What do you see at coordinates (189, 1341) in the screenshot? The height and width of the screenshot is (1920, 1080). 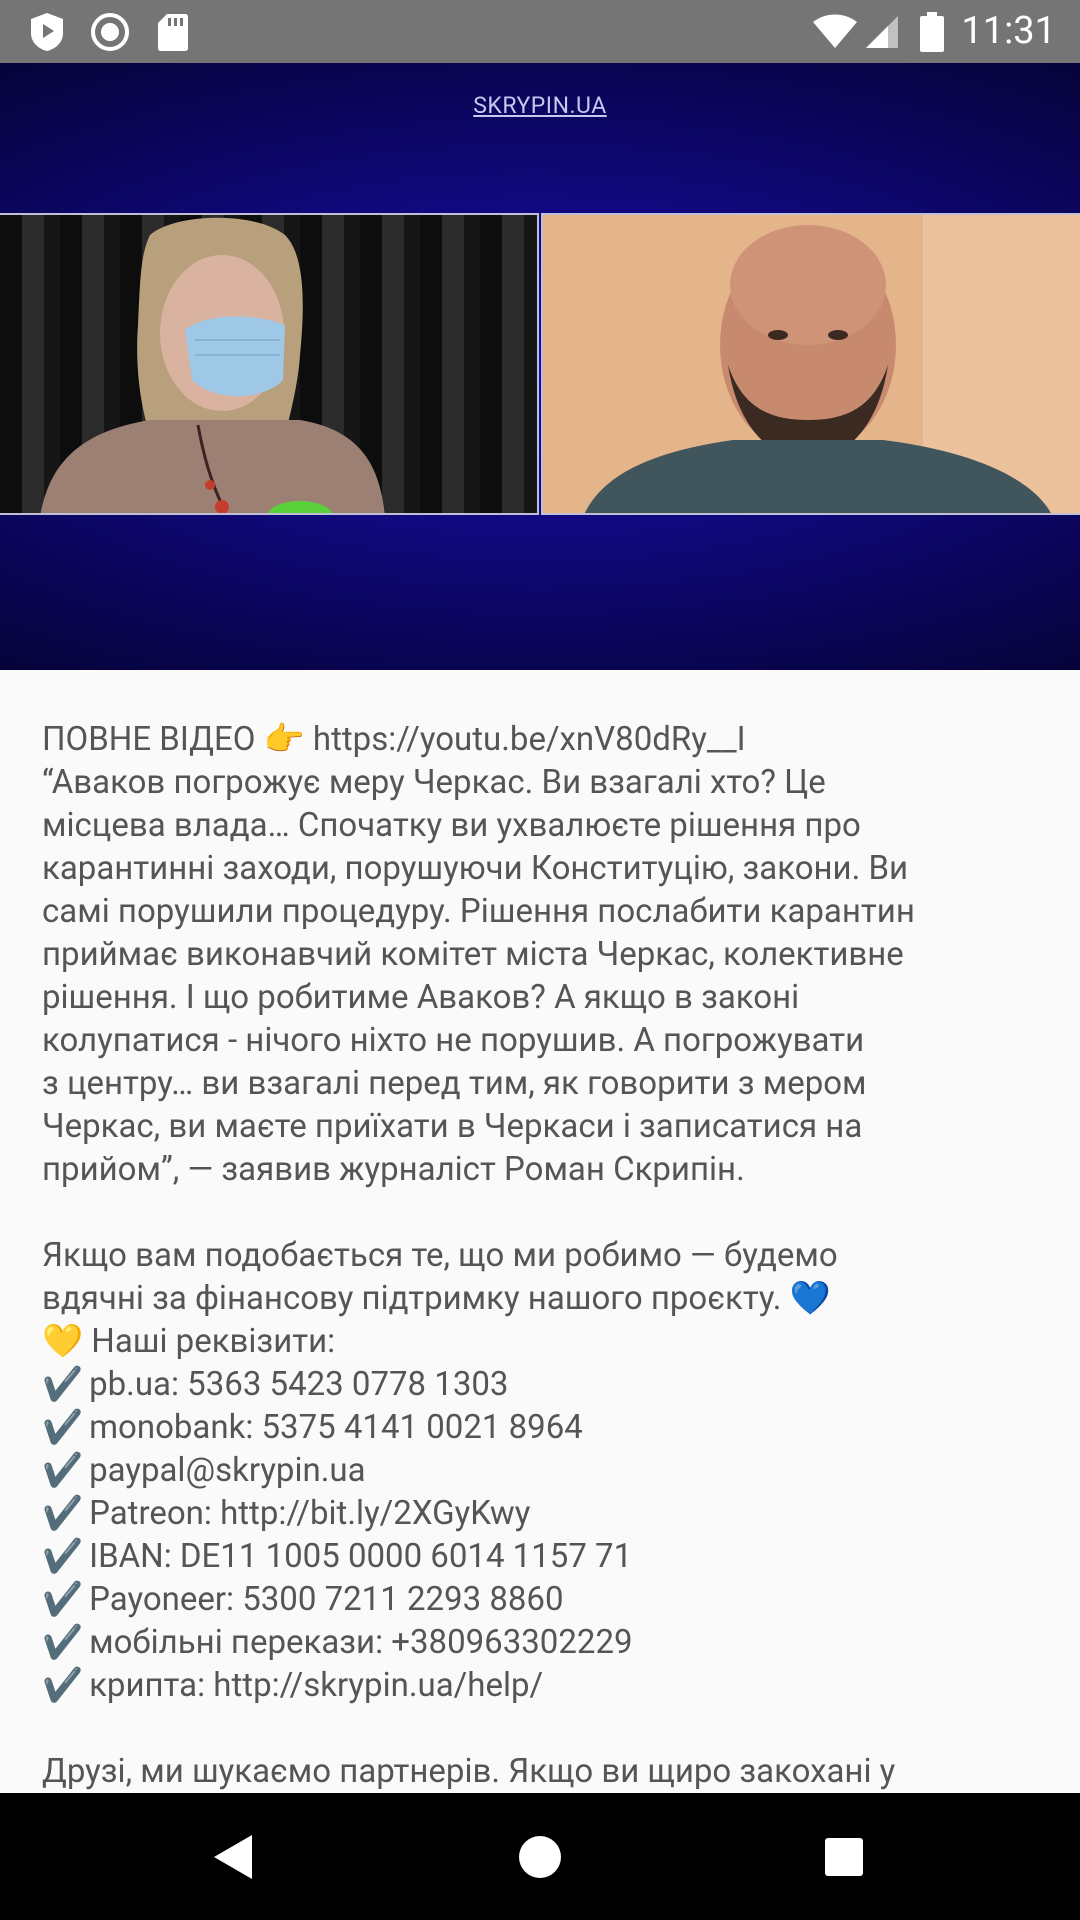 I see `post-line: 💛 Наші реквізити:` at bounding box center [189, 1341].